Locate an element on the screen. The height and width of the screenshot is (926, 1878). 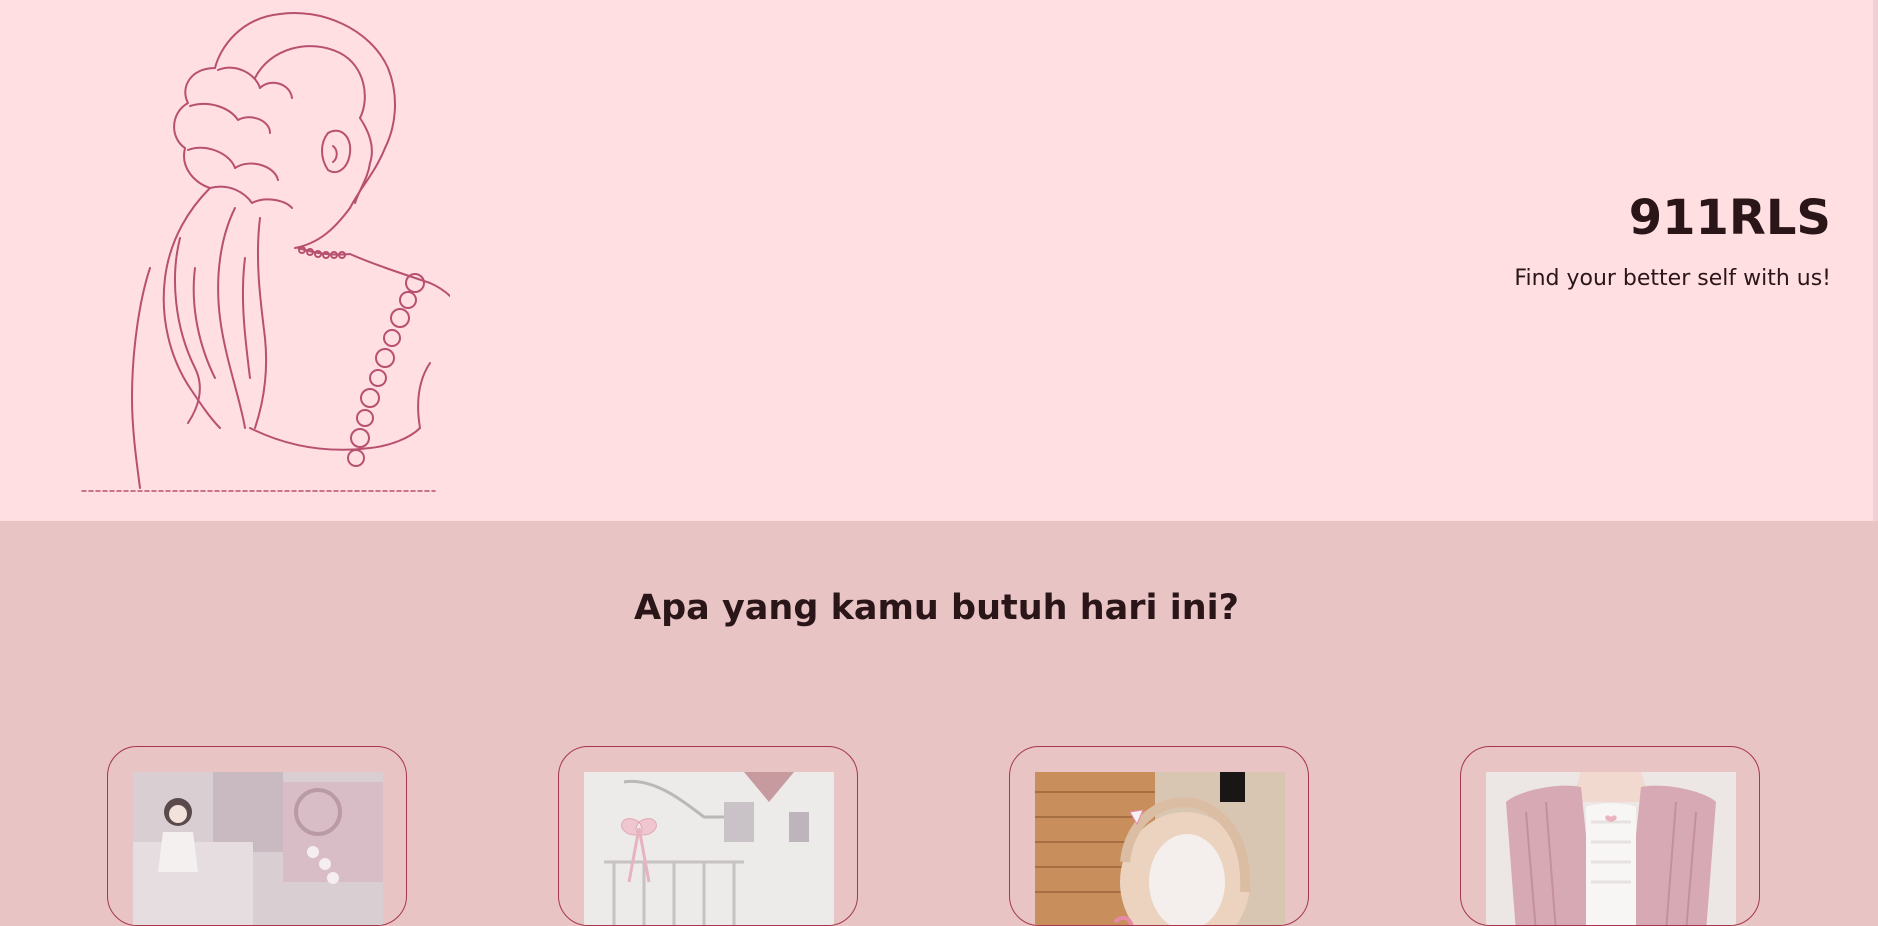
bedroom-bow-photo is located at coordinates (709, 848).